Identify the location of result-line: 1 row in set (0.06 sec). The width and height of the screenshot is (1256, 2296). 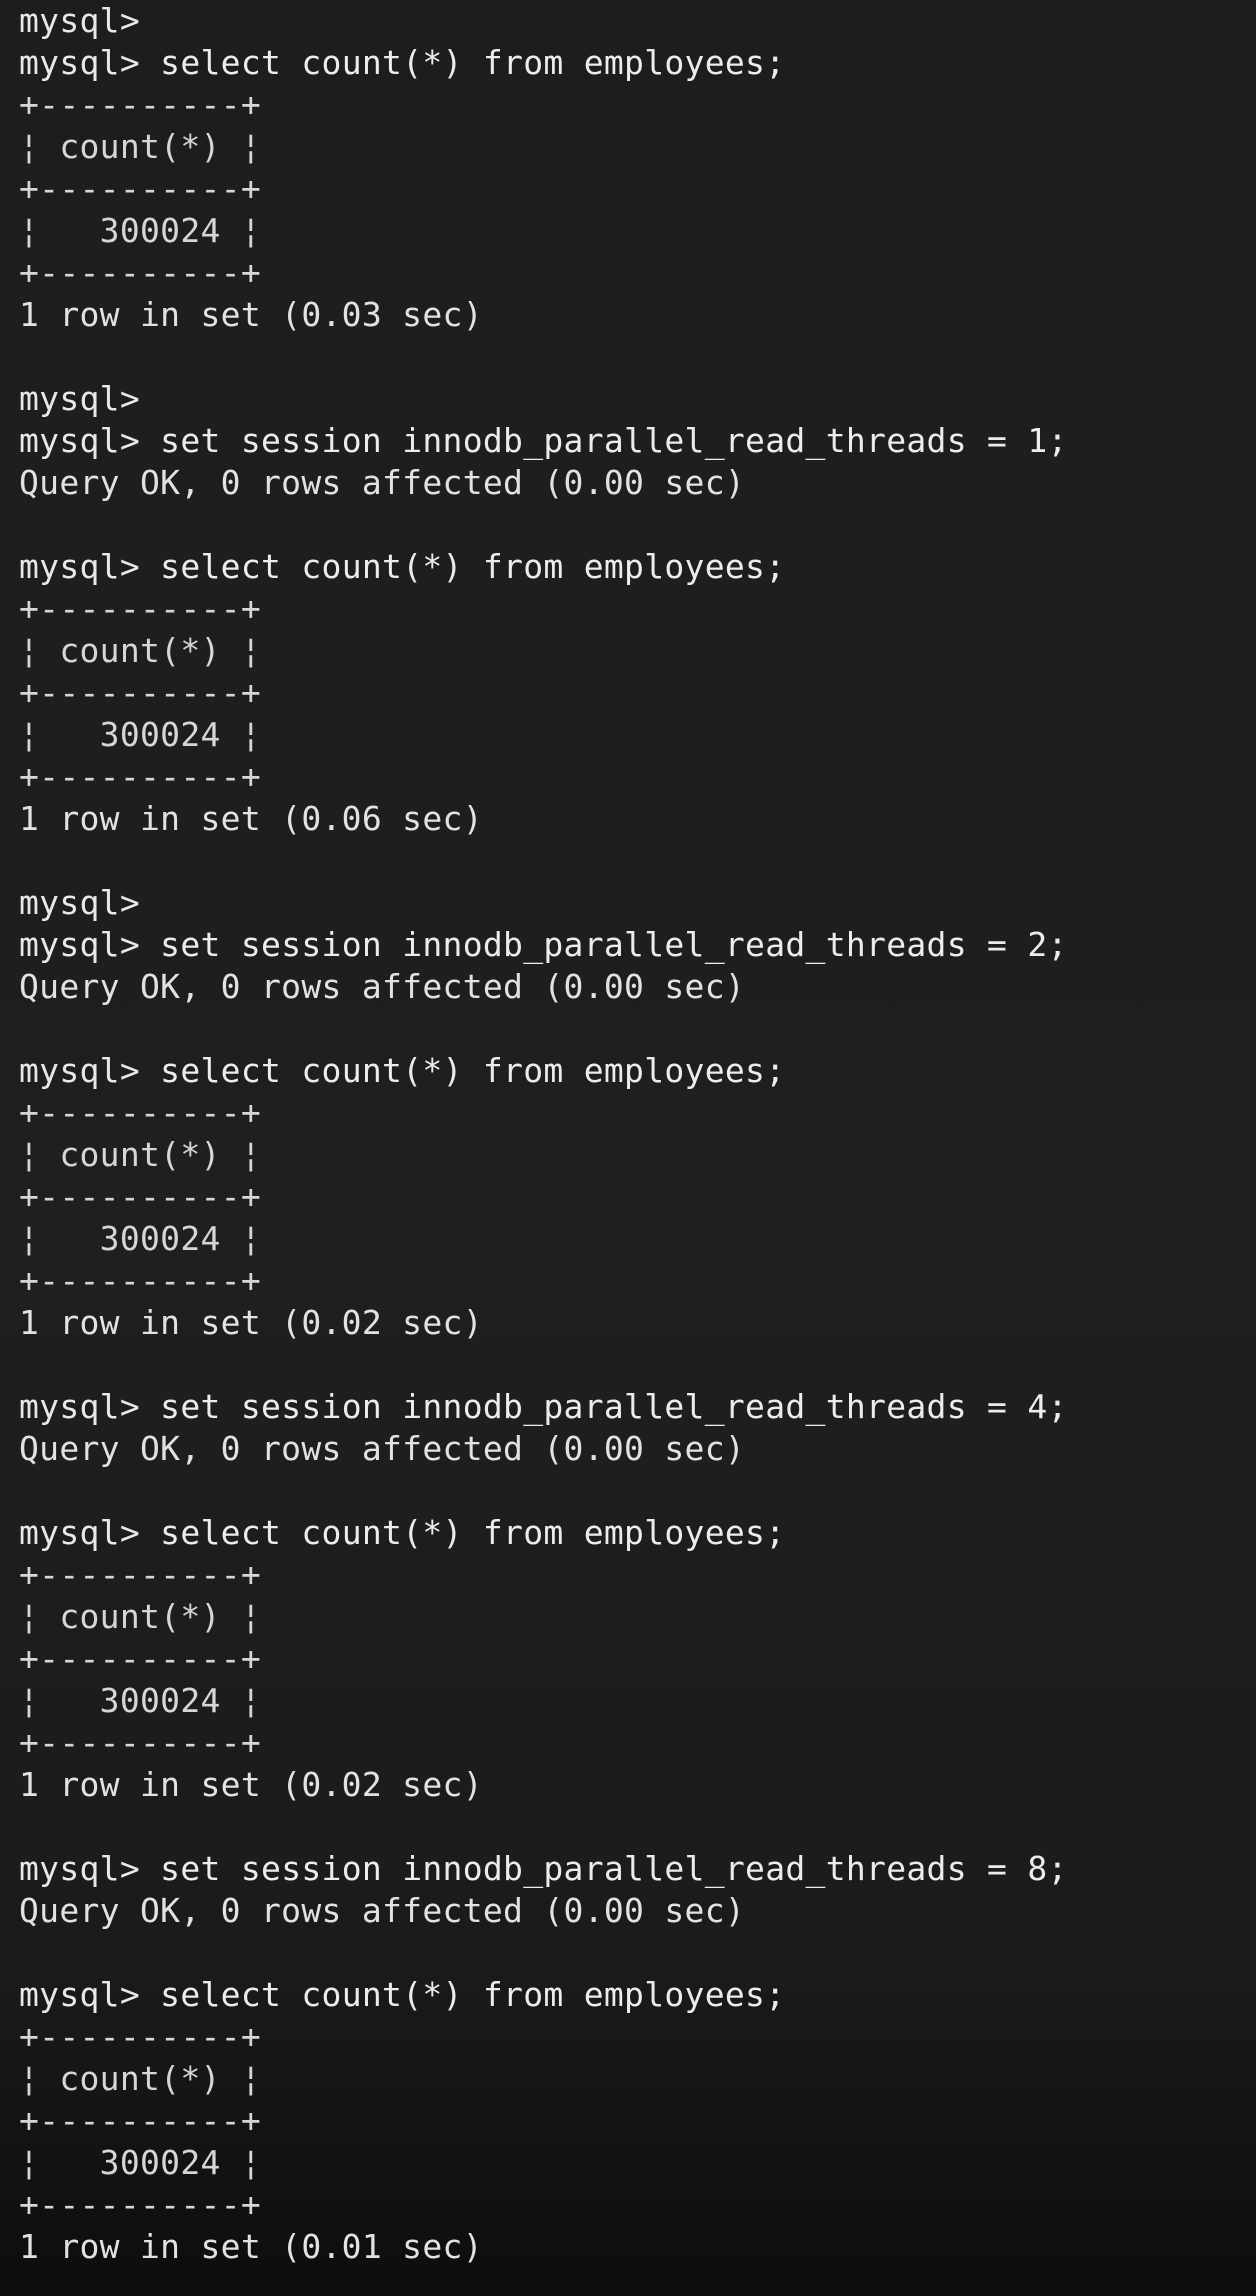
(251, 818).